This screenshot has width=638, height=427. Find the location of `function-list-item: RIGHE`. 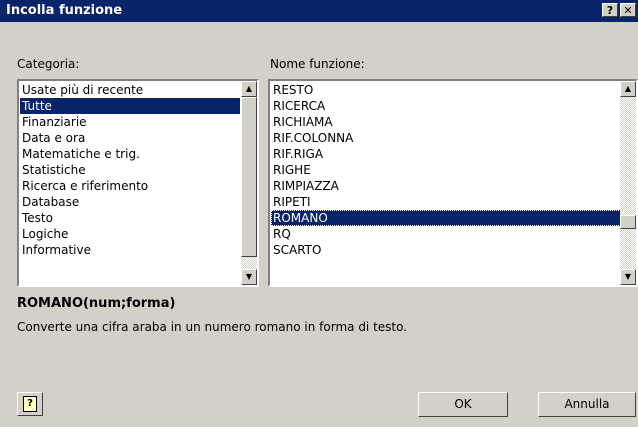

function-list-item: RIGHE is located at coordinates (446, 170).